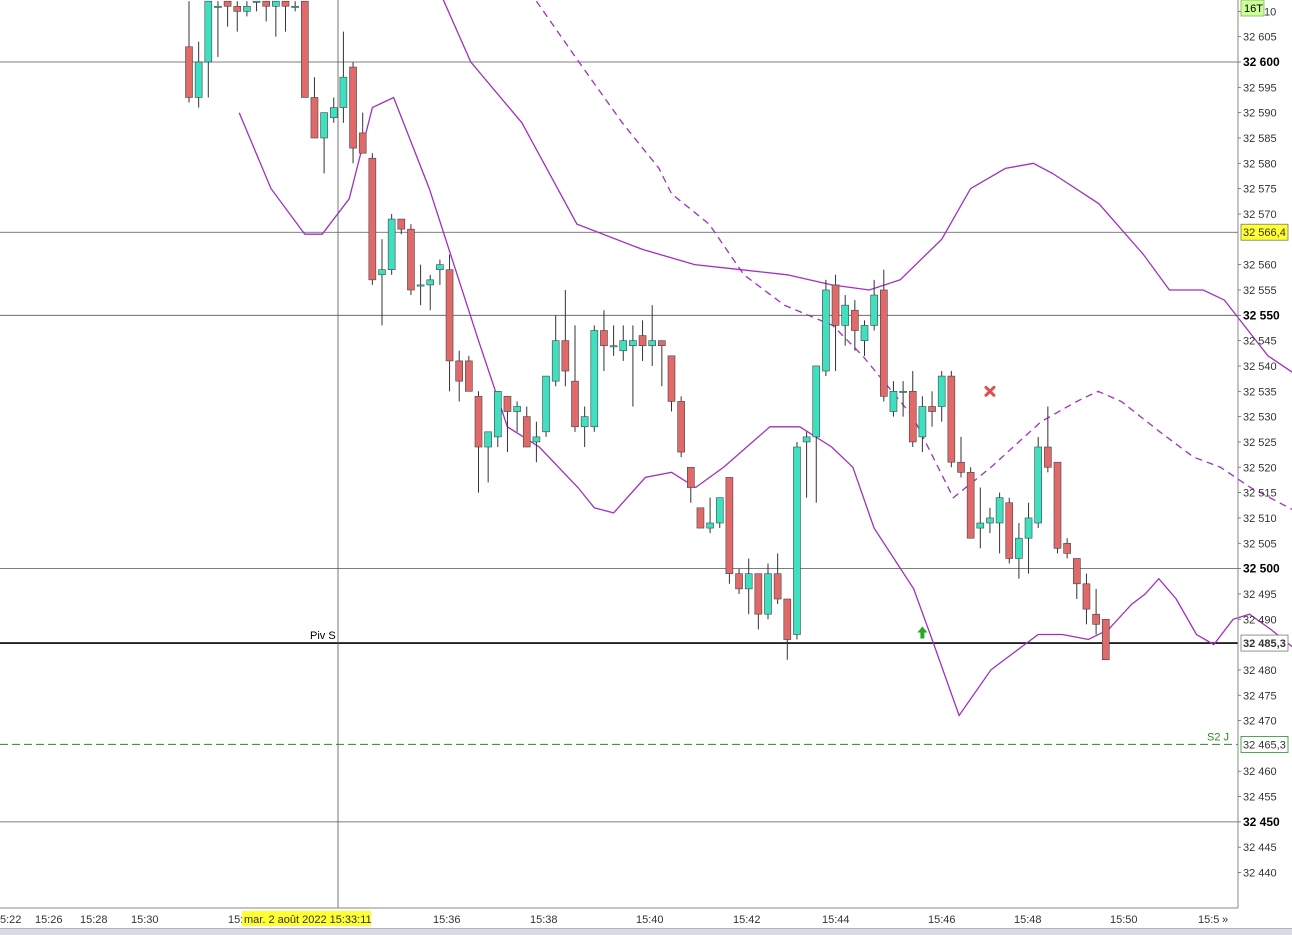  Describe the element at coordinates (1260, 671) in the screenshot. I see `y-tick-label: 32 480` at that location.